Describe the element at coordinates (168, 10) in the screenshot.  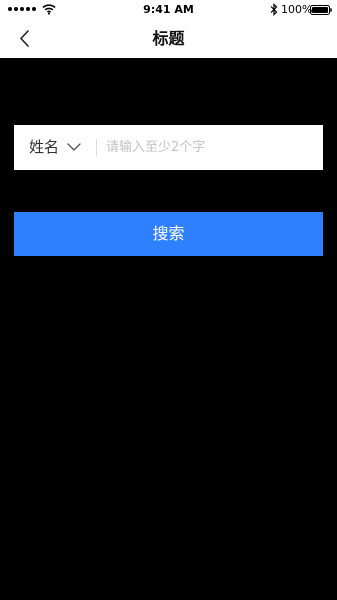
I see `status-bar: 9:41 AM 100%` at that location.